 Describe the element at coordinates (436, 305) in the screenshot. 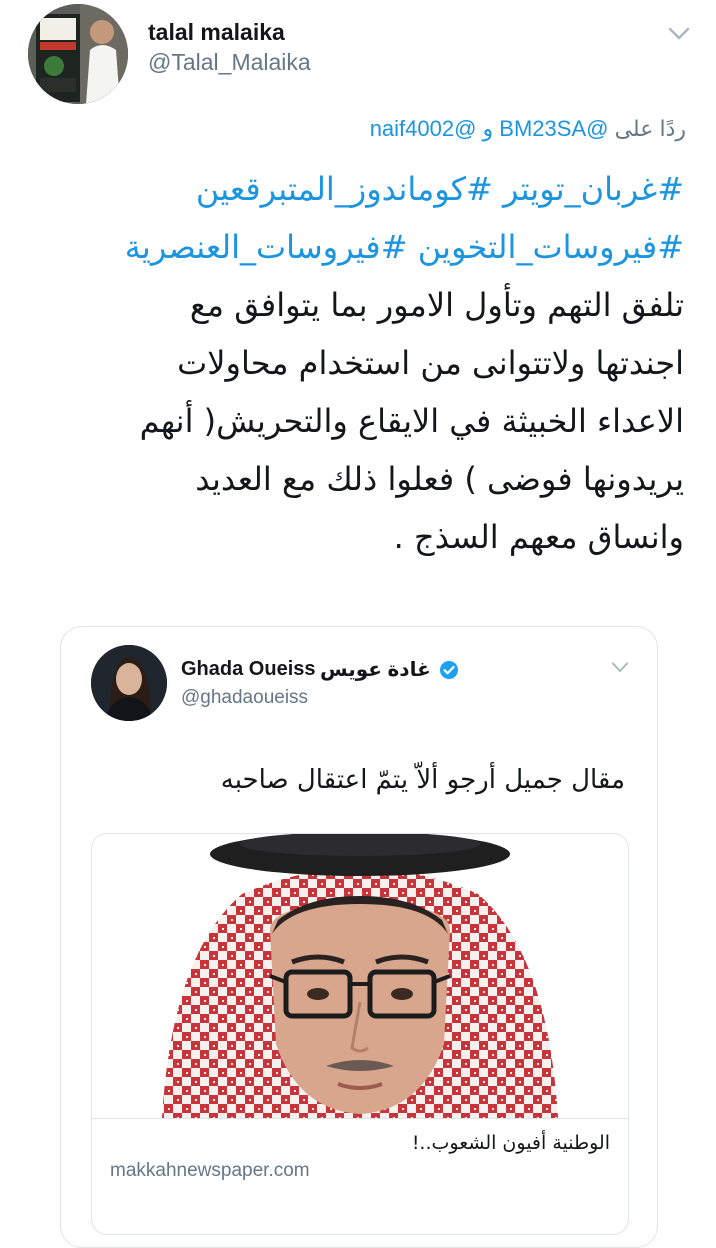

I see `tweet-text-line: تلفق التهم وتأول الامور بما يتوافق مع` at that location.